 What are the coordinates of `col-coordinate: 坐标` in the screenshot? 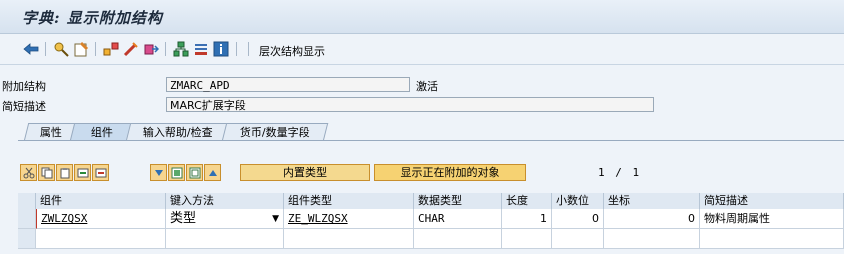 It's located at (652, 201).